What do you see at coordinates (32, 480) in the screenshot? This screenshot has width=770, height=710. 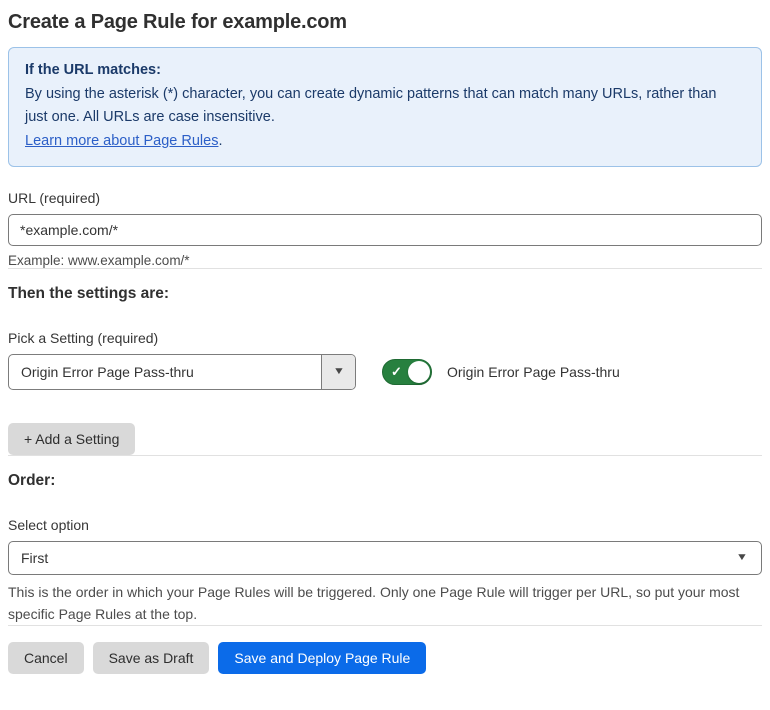 I see `order-section-heading: Order:` at bounding box center [32, 480].